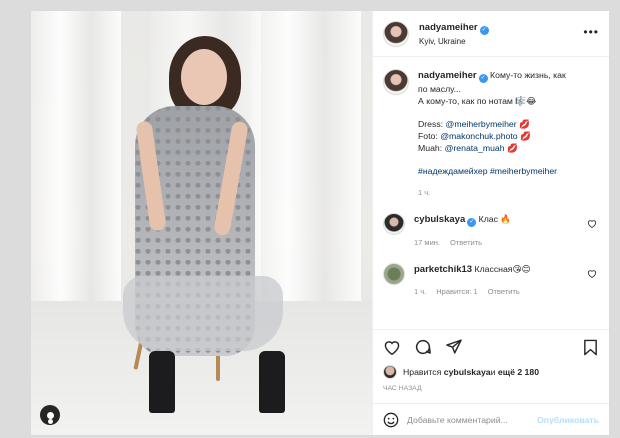  Describe the element at coordinates (528, 75) in the screenshot. I see `caption-line: Кому-то жизнь, как` at that location.